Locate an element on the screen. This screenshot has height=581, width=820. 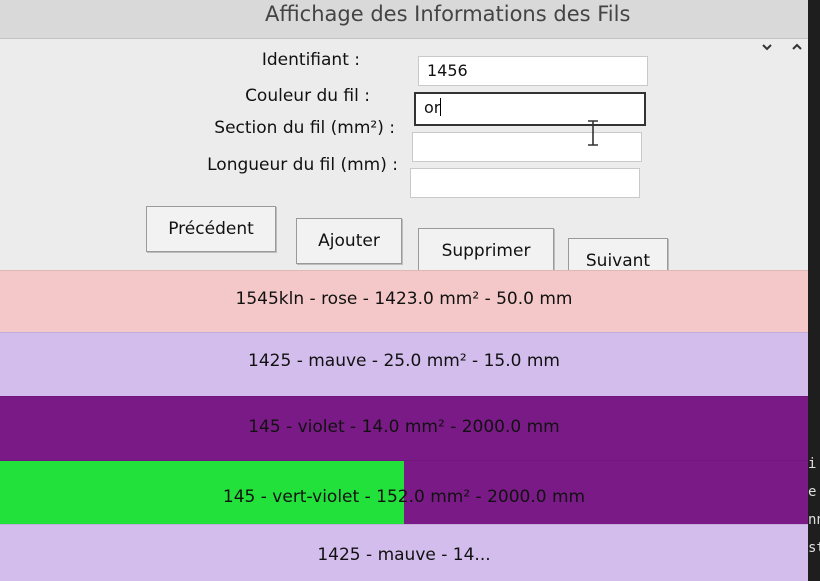
id-label: Identifiant : is located at coordinates (310, 60).